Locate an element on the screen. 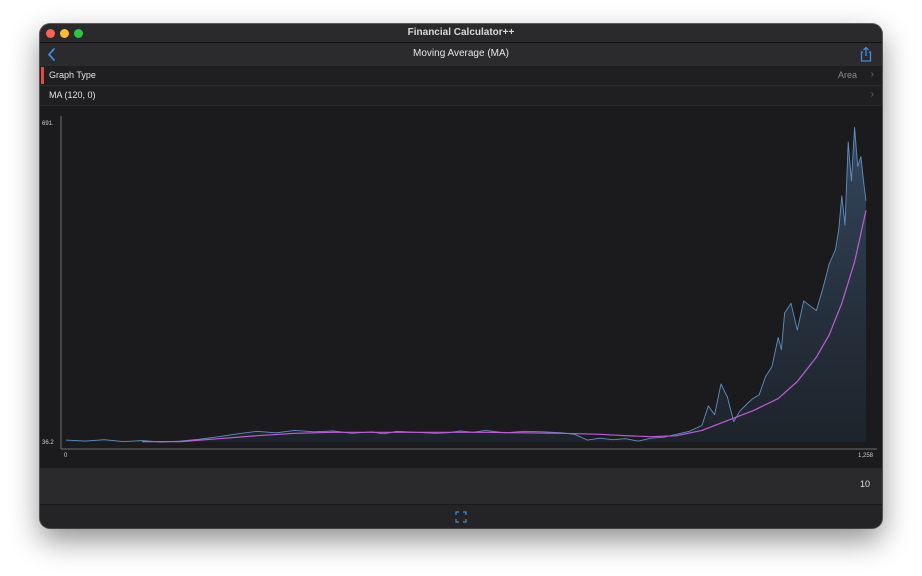  graph-type-label: Graph Type is located at coordinates (72, 75).